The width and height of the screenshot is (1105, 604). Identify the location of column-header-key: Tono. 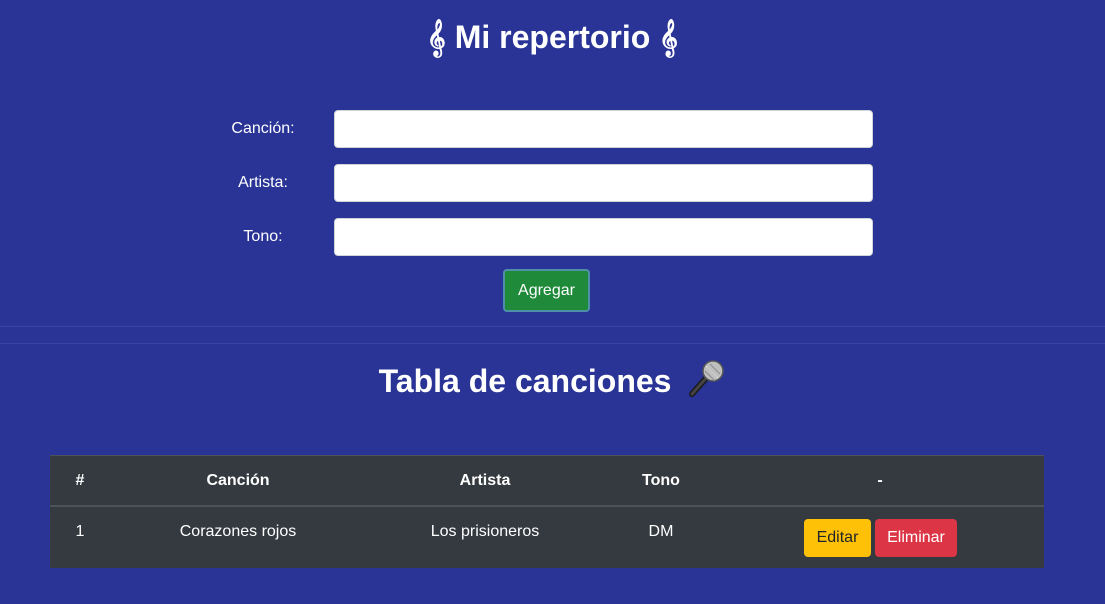
(661, 480).